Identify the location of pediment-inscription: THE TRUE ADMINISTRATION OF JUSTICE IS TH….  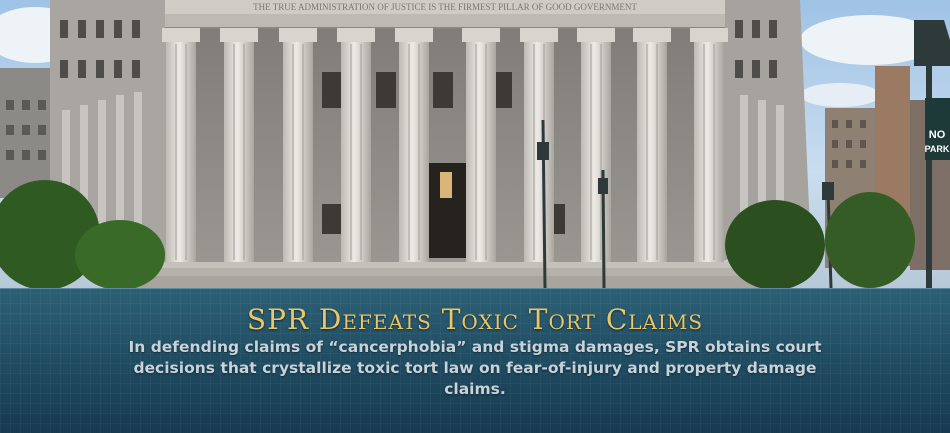
(445, 7).